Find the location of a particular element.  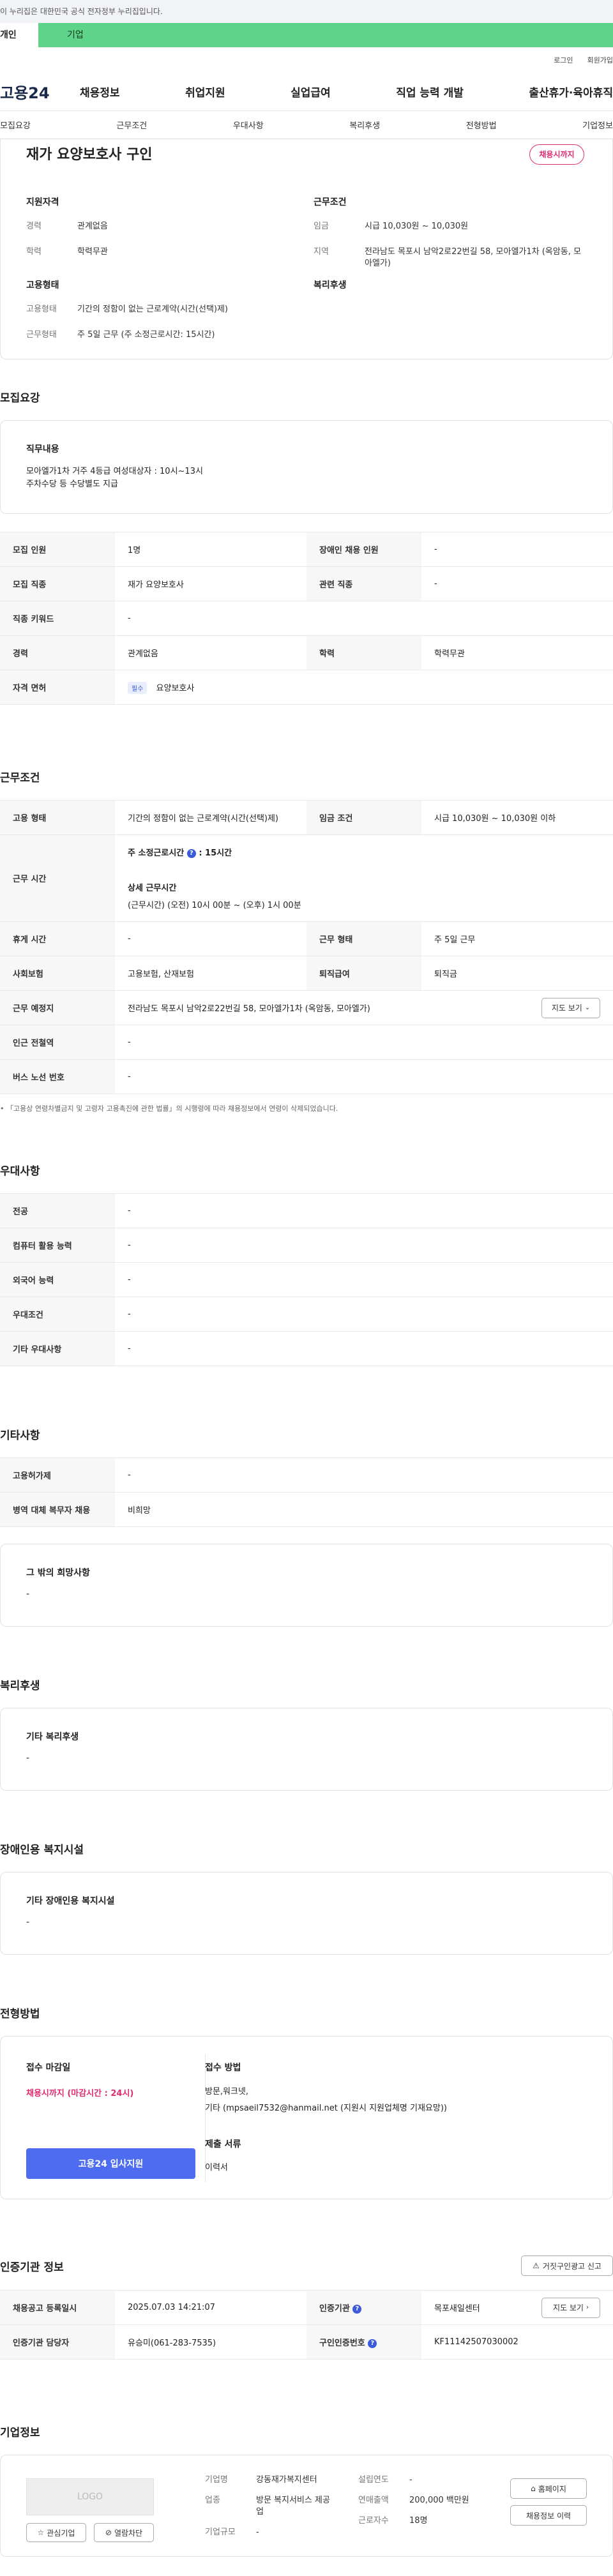

company-size-value: - is located at coordinates (257, 2532).